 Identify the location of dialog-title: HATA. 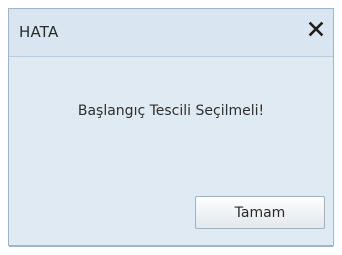
(39, 32).